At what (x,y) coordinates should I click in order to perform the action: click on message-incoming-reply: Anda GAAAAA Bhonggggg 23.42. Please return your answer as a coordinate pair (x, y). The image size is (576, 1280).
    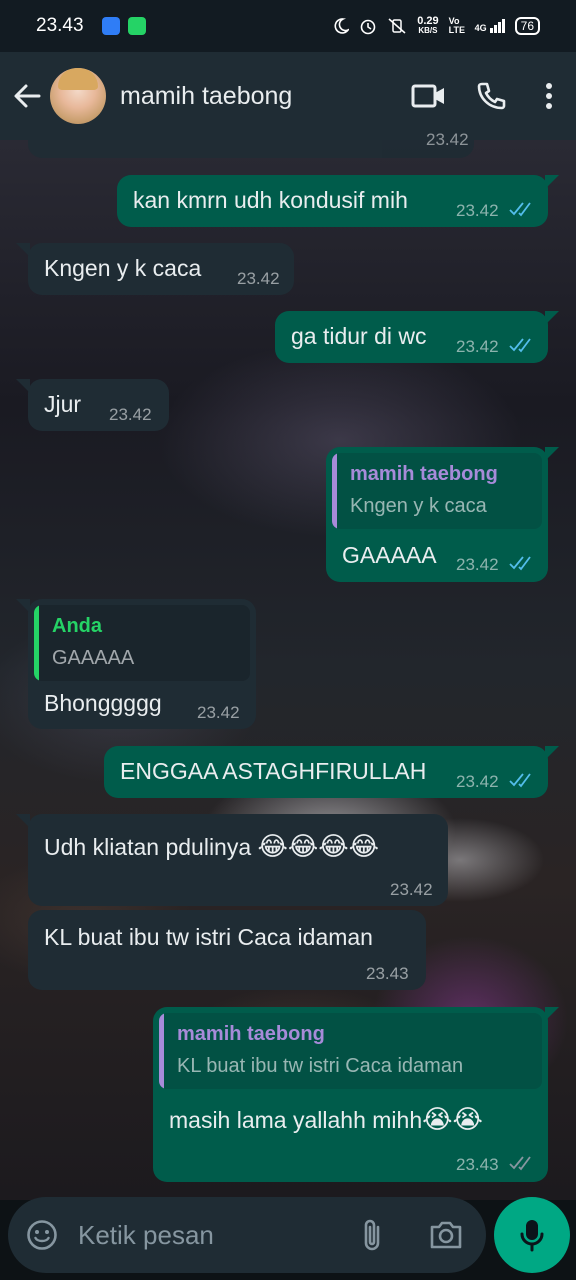
    Looking at the image, I should click on (142, 664).